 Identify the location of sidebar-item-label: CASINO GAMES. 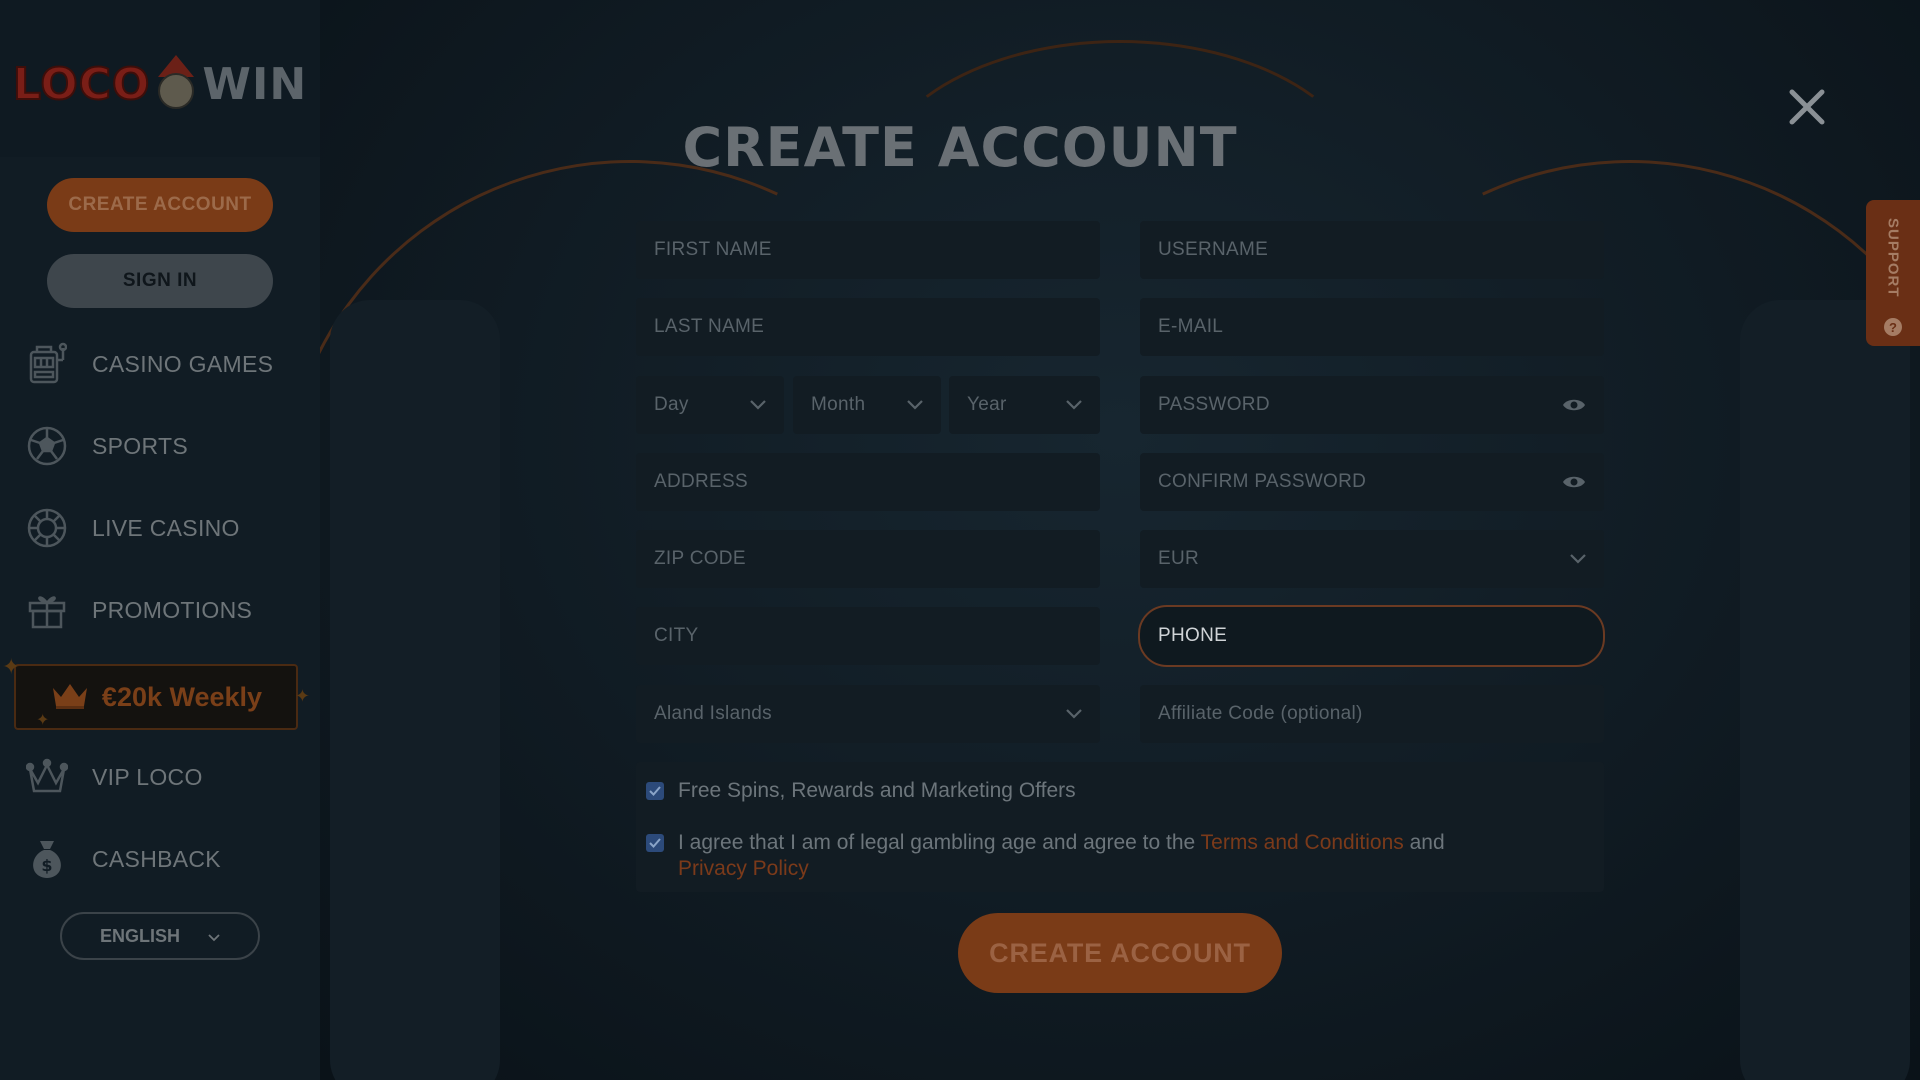
(183, 363).